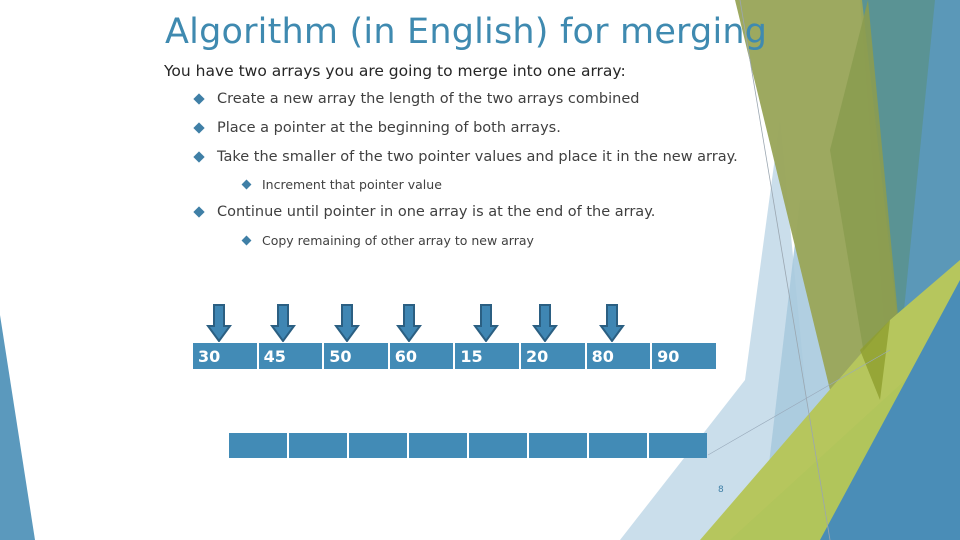 This screenshot has height=540, width=960. Describe the element at coordinates (552, 356) in the screenshot. I see `array-cell: 20` at that location.